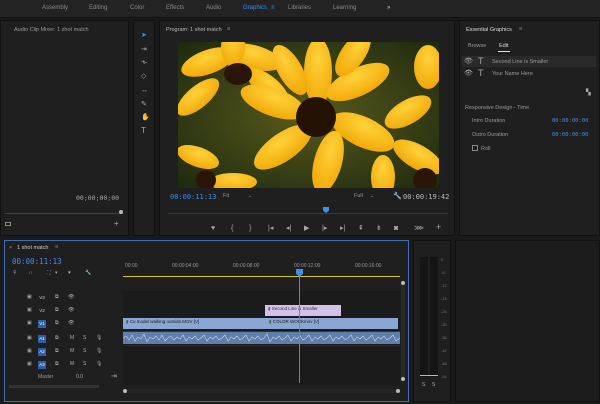  I want to click on snap-icon: ⚲, so click(15, 273).